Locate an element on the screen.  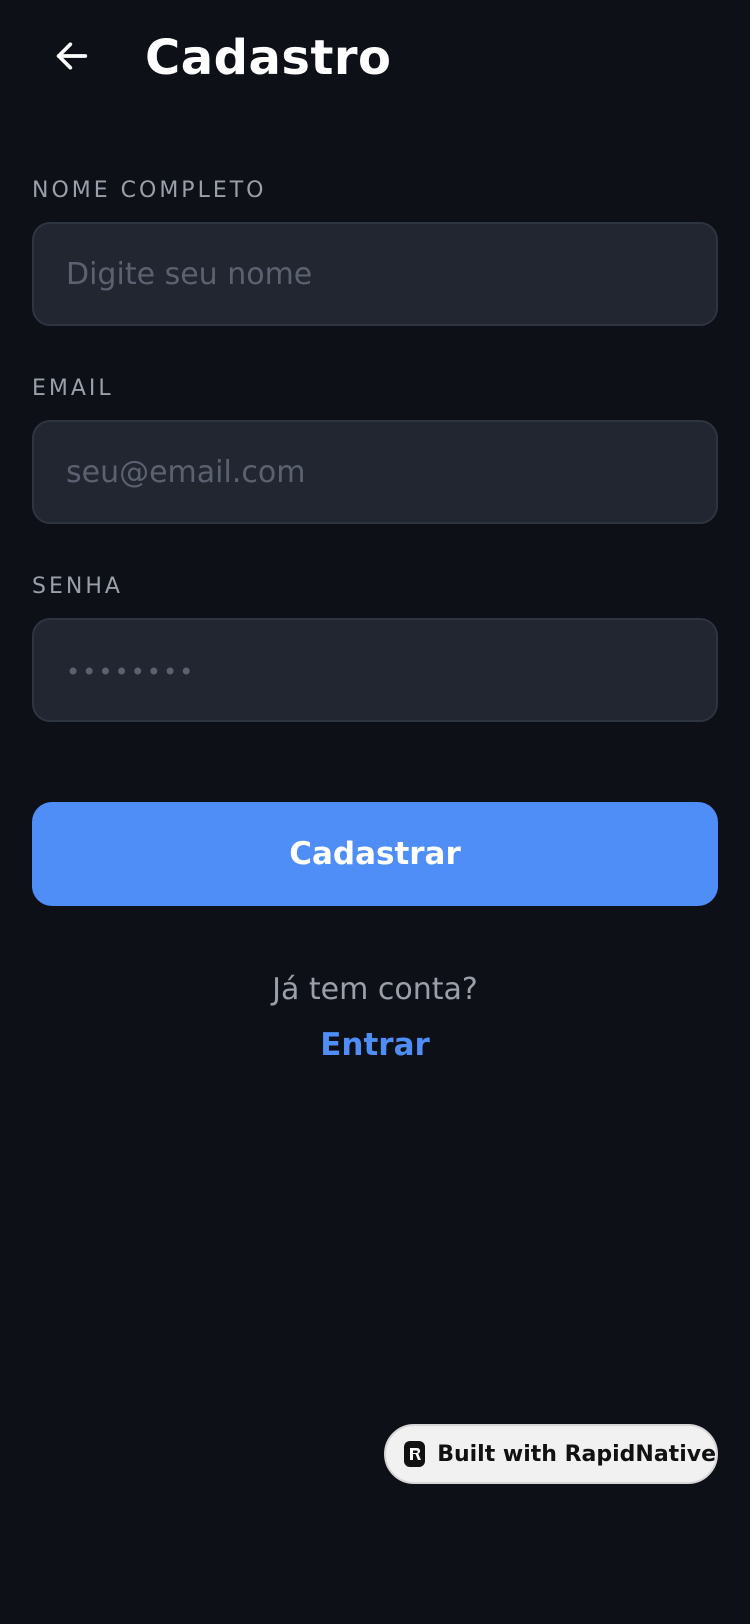
header: Cadastro is located at coordinates (375, 60).